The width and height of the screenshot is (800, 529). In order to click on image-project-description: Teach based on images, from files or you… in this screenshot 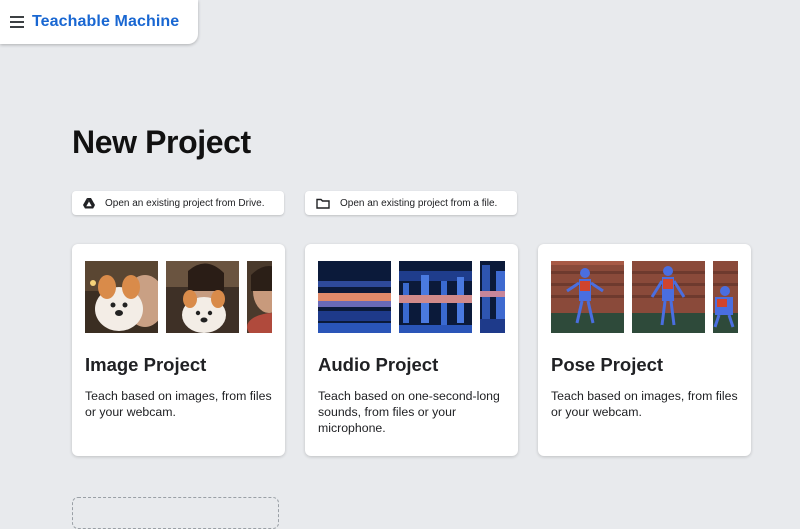, I will do `click(178, 404)`.